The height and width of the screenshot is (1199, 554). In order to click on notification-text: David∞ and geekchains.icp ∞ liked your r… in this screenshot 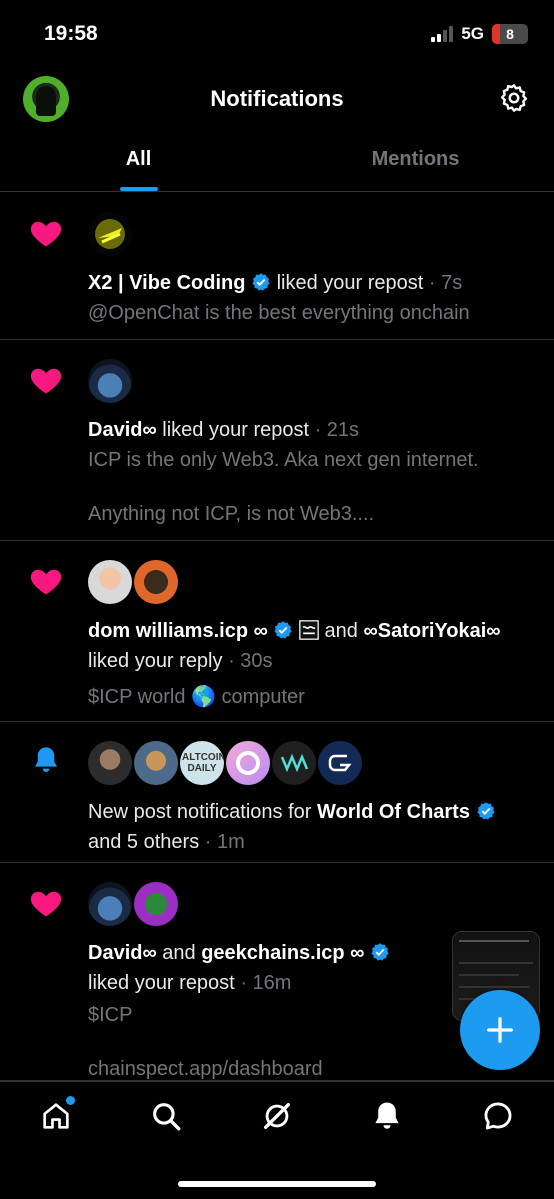, I will do `click(266, 1011)`.